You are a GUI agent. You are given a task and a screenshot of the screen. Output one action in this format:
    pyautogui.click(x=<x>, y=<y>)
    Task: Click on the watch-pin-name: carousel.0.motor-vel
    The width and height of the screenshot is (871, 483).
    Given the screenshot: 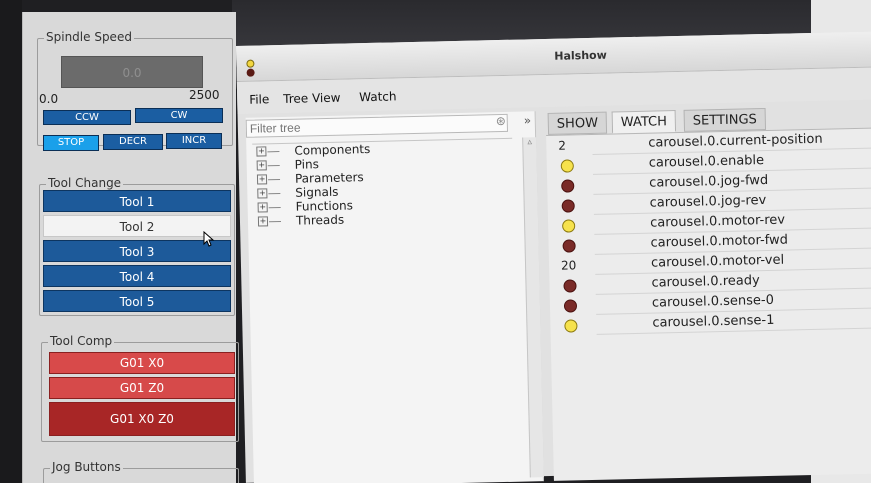 What is the action you would take?
    pyautogui.click(x=717, y=261)
    